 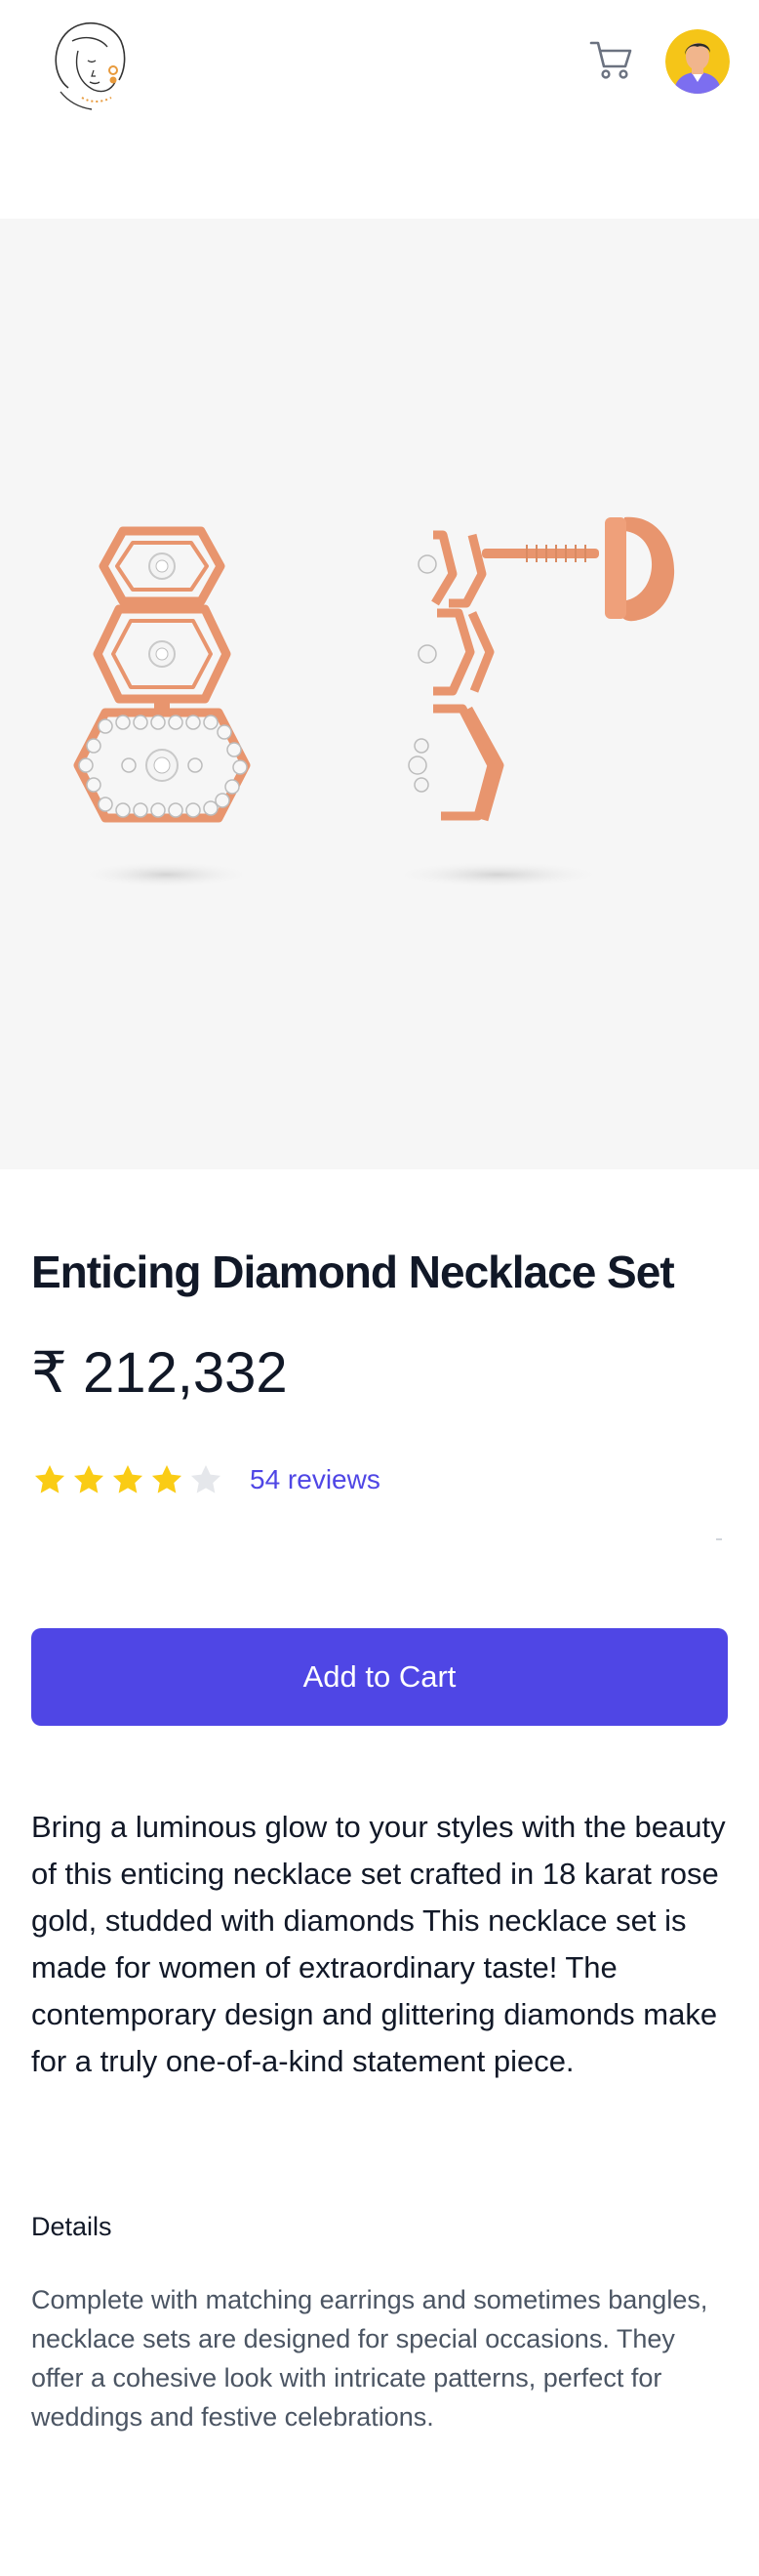 What do you see at coordinates (90, 66) in the screenshot?
I see `woman-face-logo-icon` at bounding box center [90, 66].